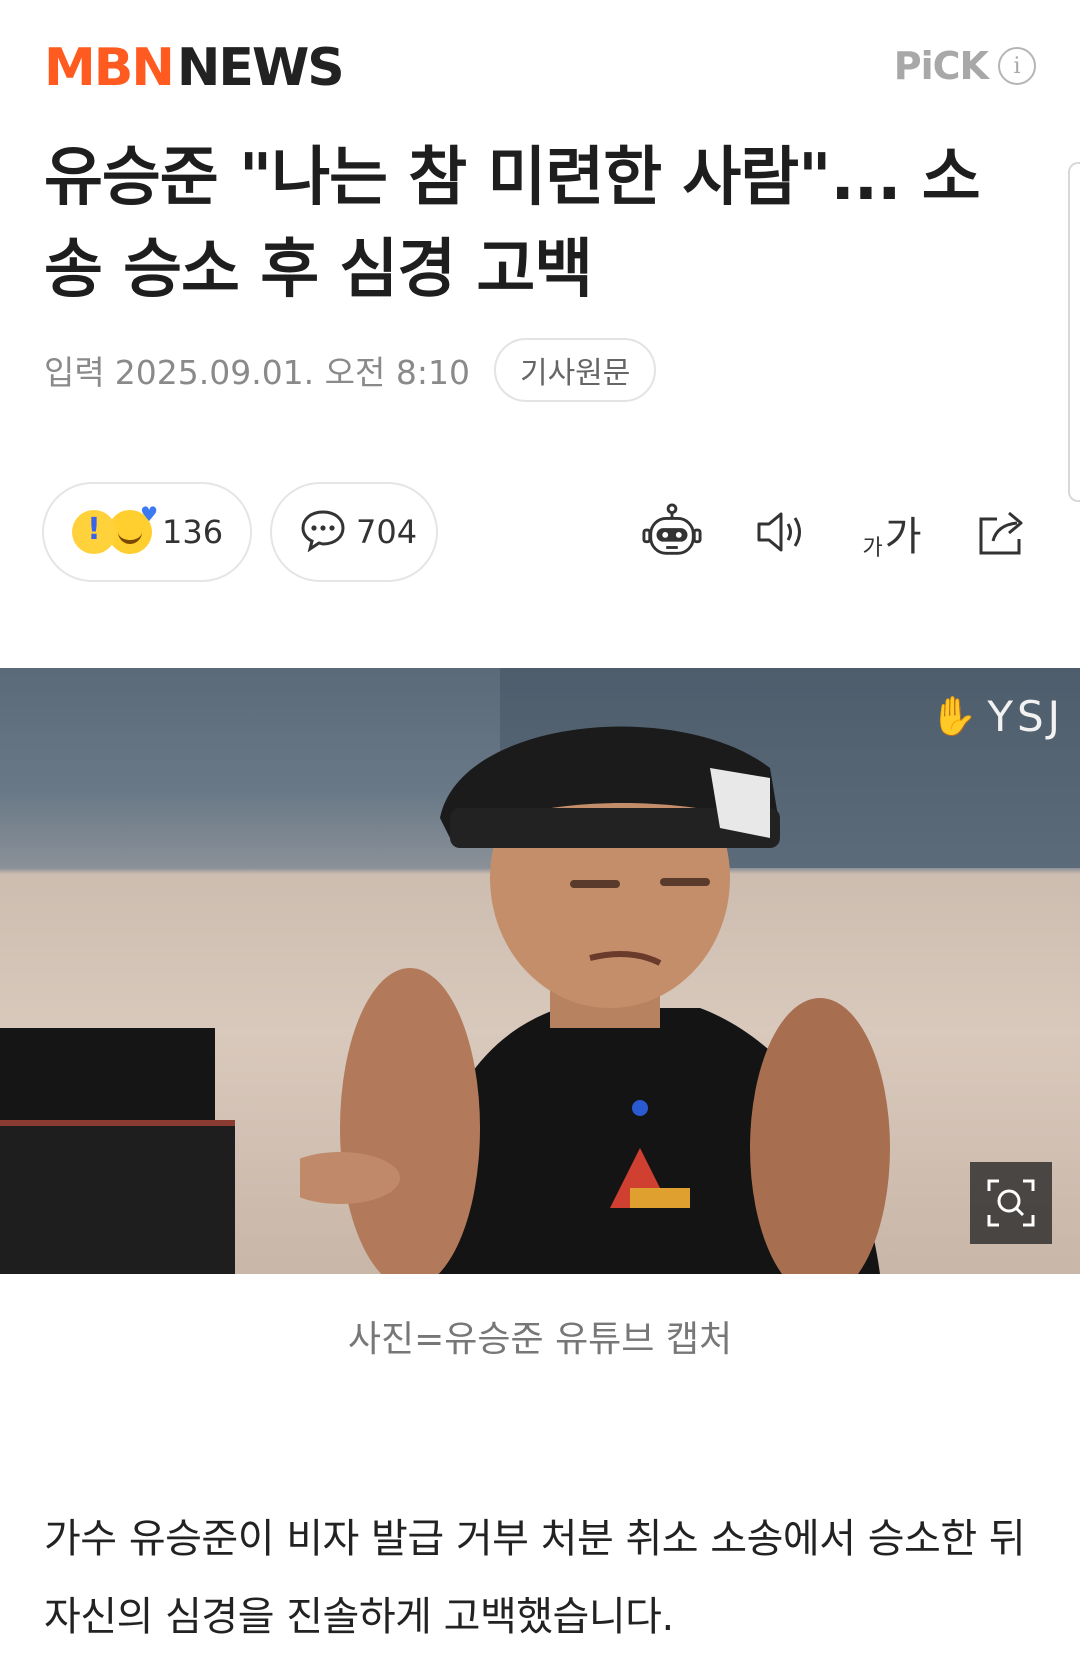  What do you see at coordinates (323, 532) in the screenshot?
I see `speech-bubble-icon` at bounding box center [323, 532].